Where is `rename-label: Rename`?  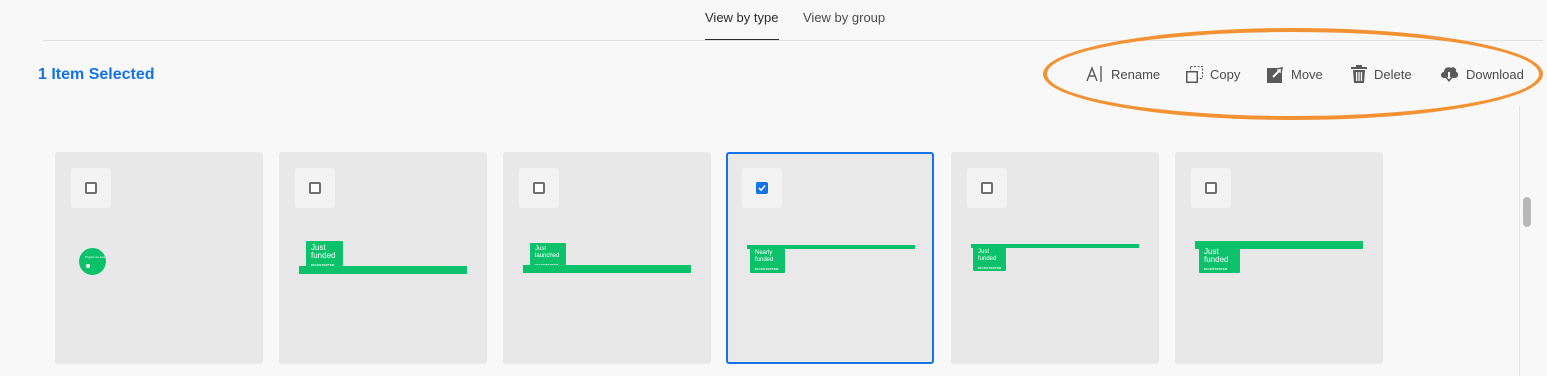
rename-label: Rename is located at coordinates (1136, 74).